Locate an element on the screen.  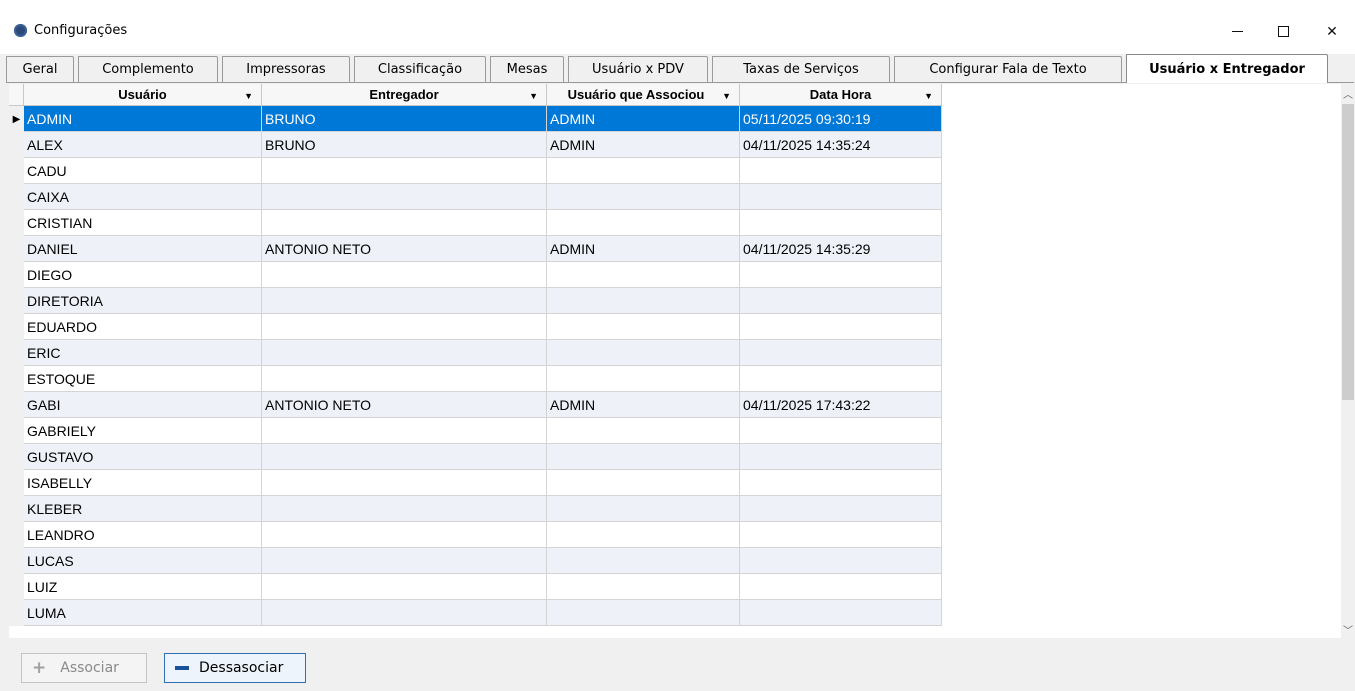
cell-usuario: CAIXA is located at coordinates (143, 197).